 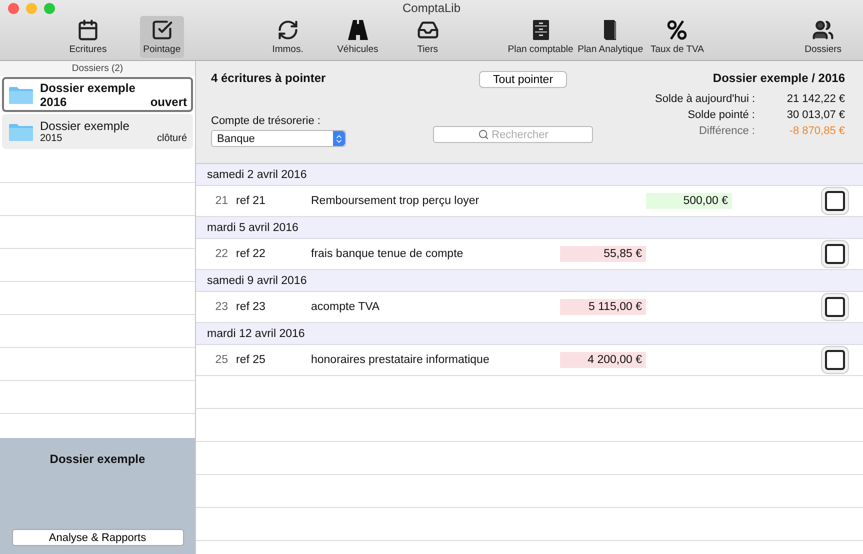 What do you see at coordinates (161, 30) in the screenshot?
I see `checkbox-icon` at bounding box center [161, 30].